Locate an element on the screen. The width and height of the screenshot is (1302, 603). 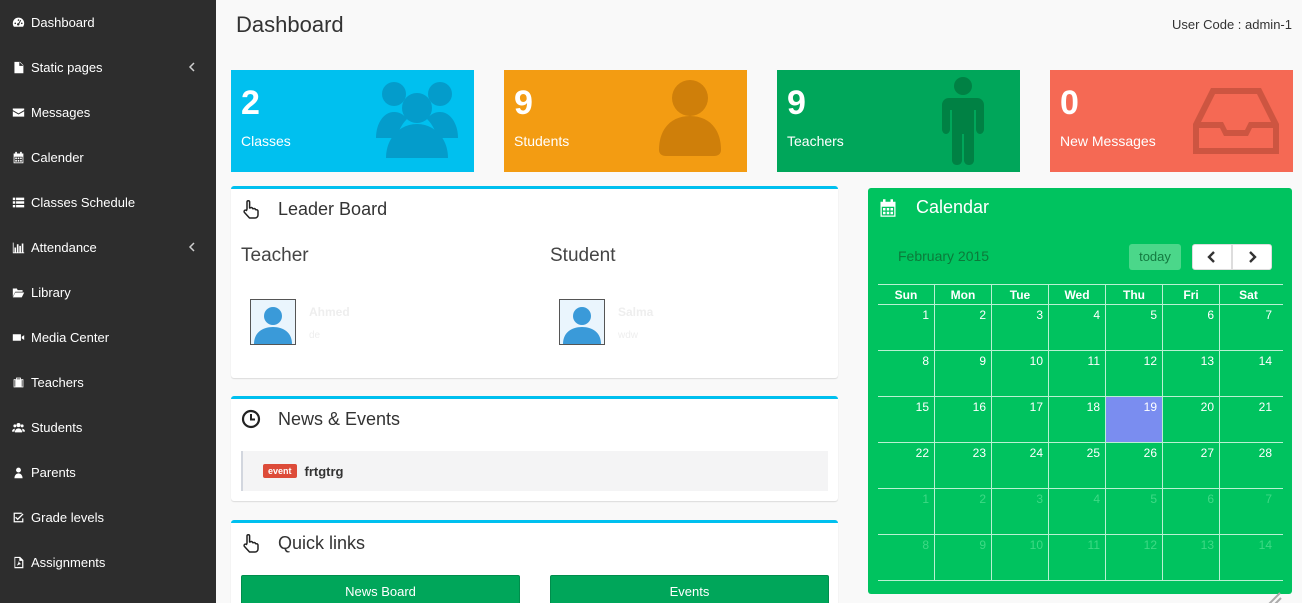
video-camera-icon is located at coordinates (18, 338).